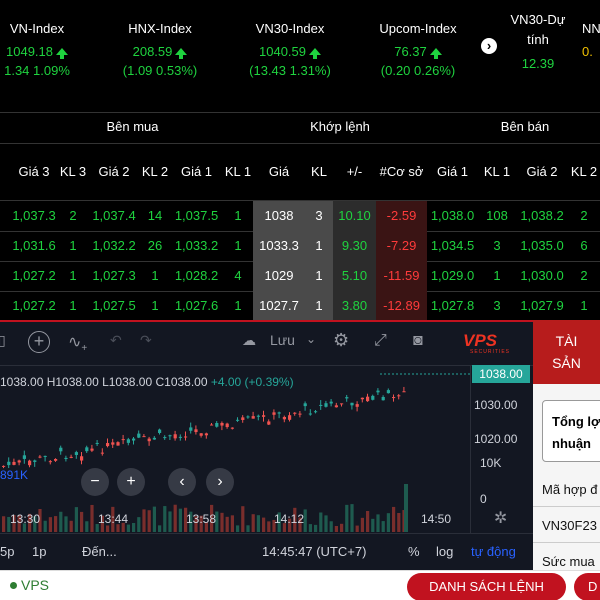 This screenshot has height=600, width=600. What do you see at coordinates (34, 216) in the screenshot?
I see `book-cell: 1,037.3` at bounding box center [34, 216].